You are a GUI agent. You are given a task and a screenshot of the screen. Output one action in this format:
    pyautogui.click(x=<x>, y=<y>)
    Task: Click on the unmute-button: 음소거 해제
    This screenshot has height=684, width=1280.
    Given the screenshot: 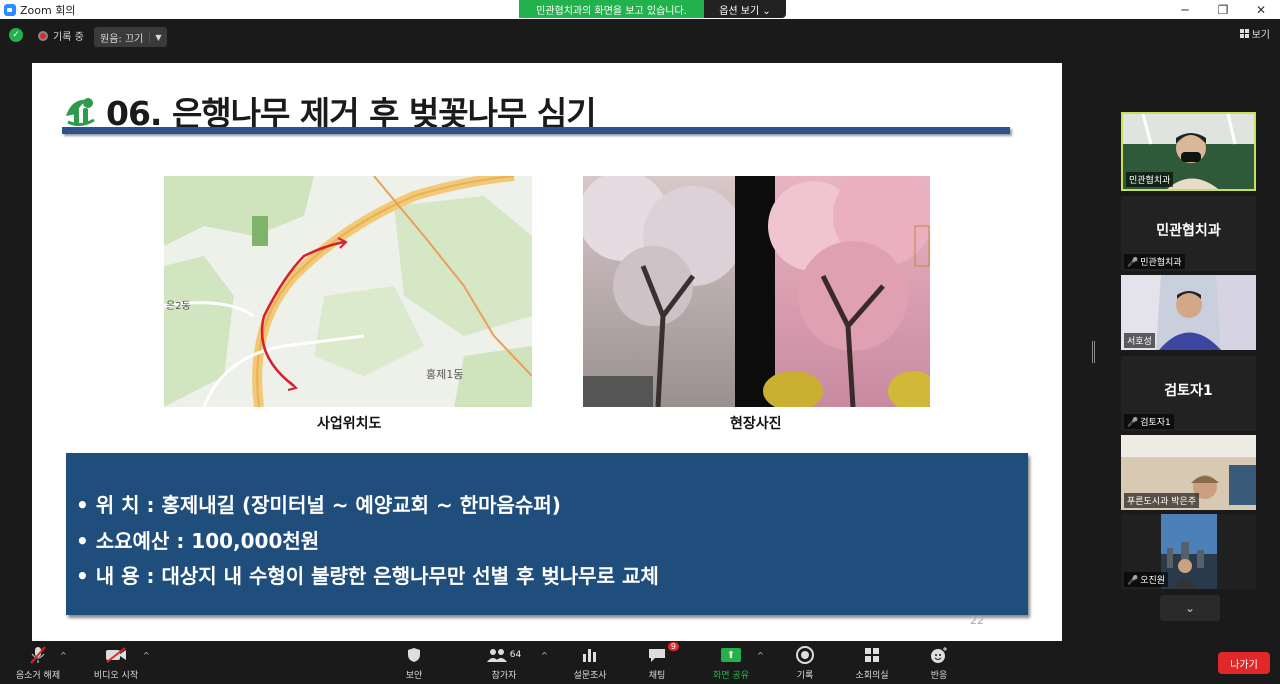 What is the action you would take?
    pyautogui.click(x=38, y=663)
    